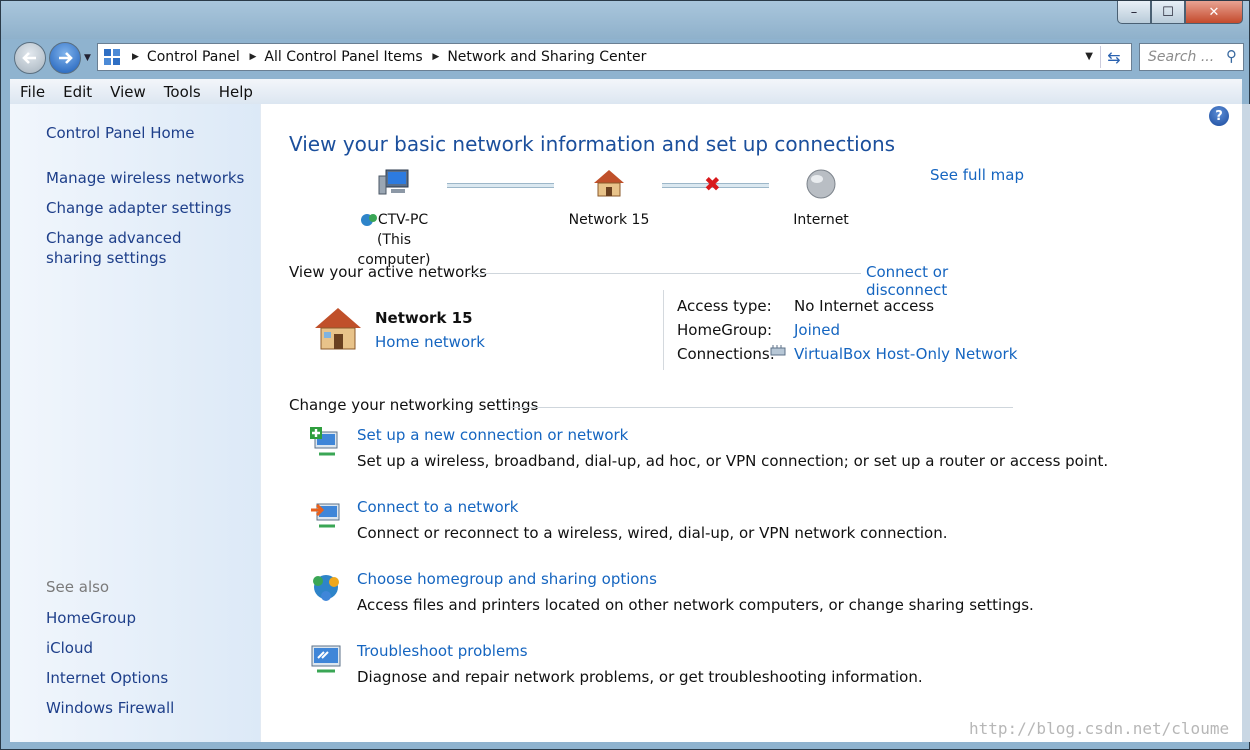  I want to click on internet-label: Internet, so click(821, 220).